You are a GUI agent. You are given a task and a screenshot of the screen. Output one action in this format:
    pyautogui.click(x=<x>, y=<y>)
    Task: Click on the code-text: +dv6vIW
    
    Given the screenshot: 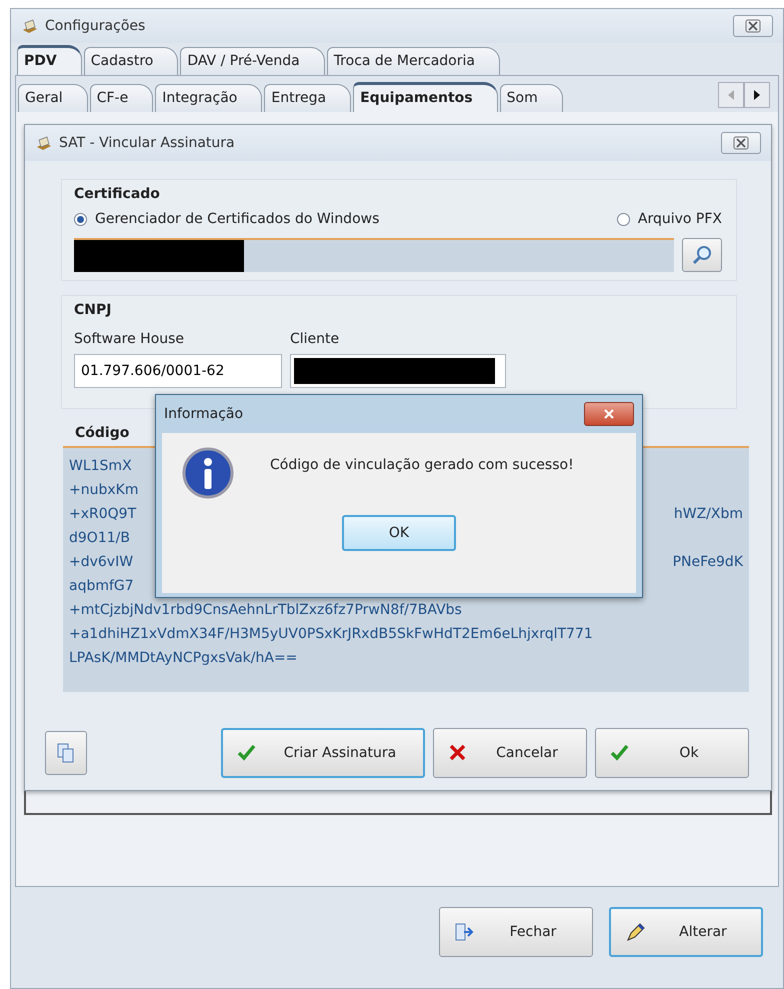 What is the action you would take?
    pyautogui.click(x=101, y=562)
    